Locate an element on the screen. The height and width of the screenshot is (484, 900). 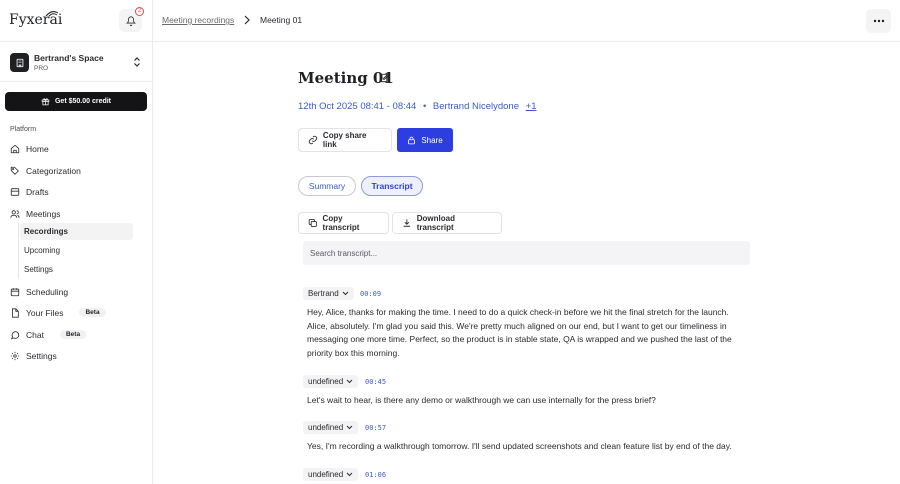
edit-title-icon is located at coordinates (384, 77).